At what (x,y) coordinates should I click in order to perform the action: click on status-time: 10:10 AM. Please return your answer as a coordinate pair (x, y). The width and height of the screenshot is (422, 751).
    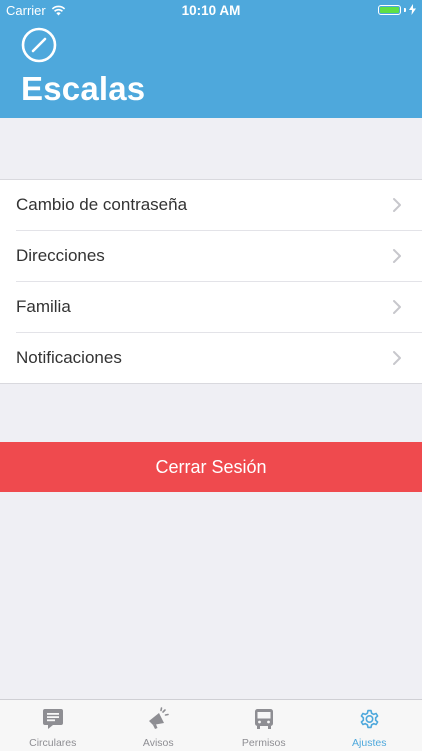
    Looking at the image, I should click on (211, 10).